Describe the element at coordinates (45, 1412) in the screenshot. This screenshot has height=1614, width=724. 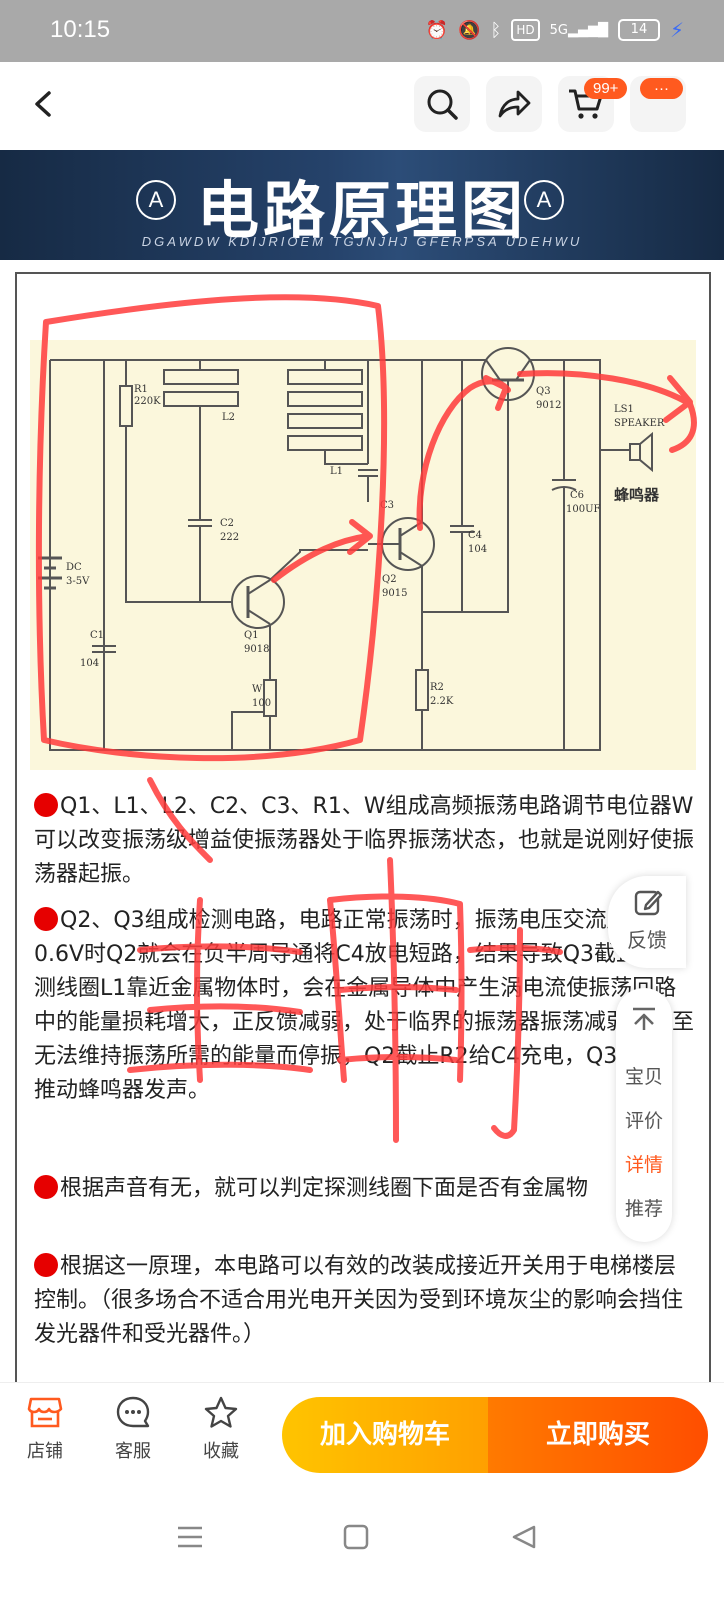
I see `shop-icon` at that location.